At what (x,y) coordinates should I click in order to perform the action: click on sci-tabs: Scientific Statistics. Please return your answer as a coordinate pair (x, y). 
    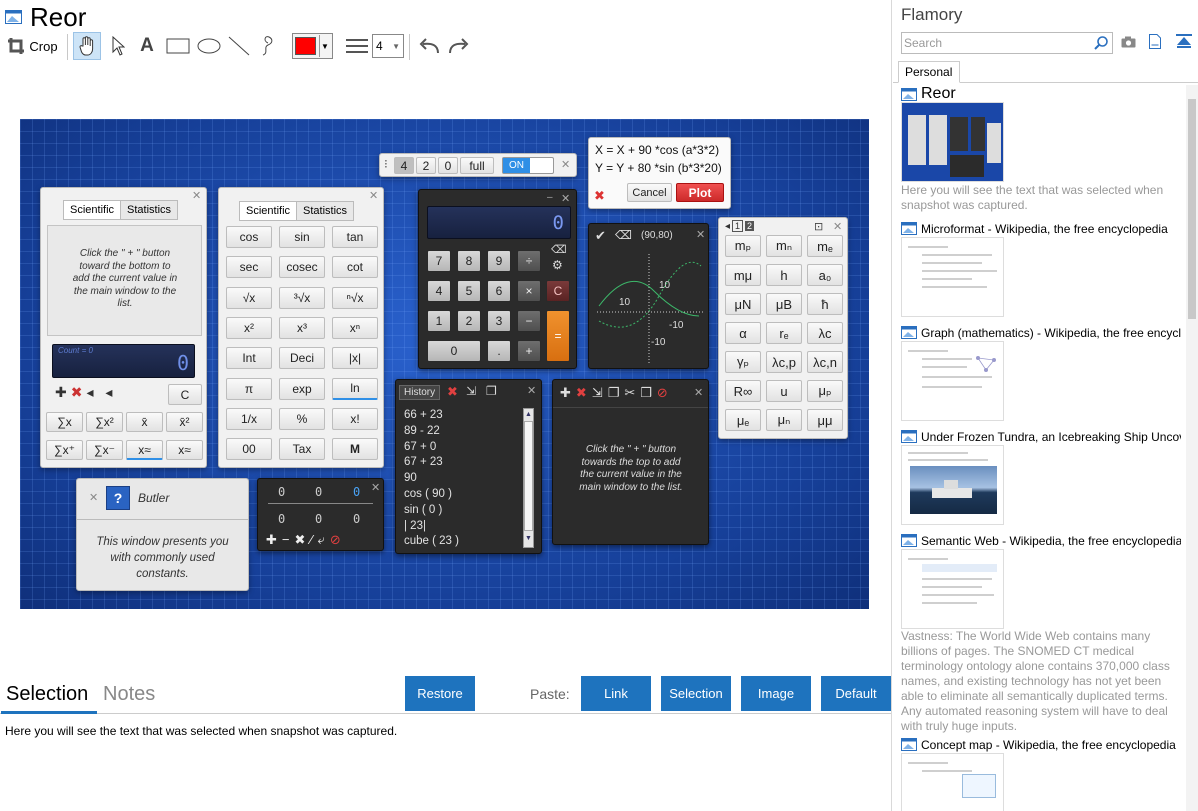
    Looking at the image, I should click on (297, 211).